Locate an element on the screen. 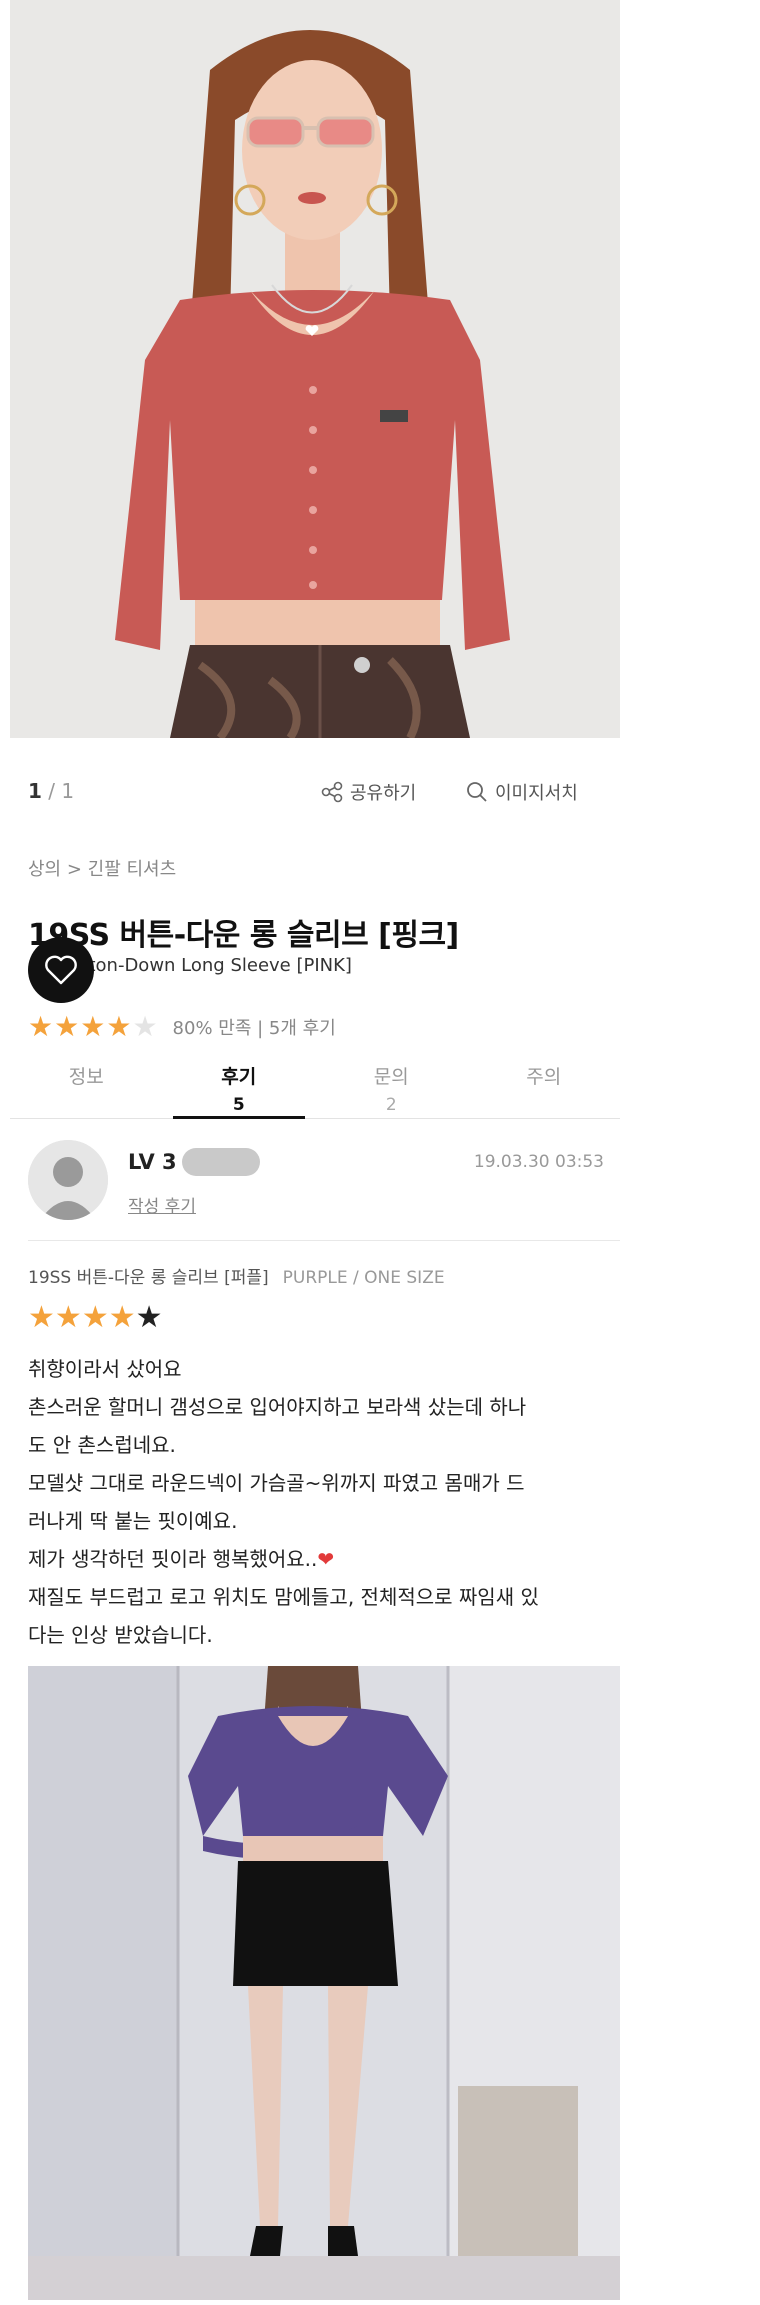  search-icon is located at coordinates (477, 792).